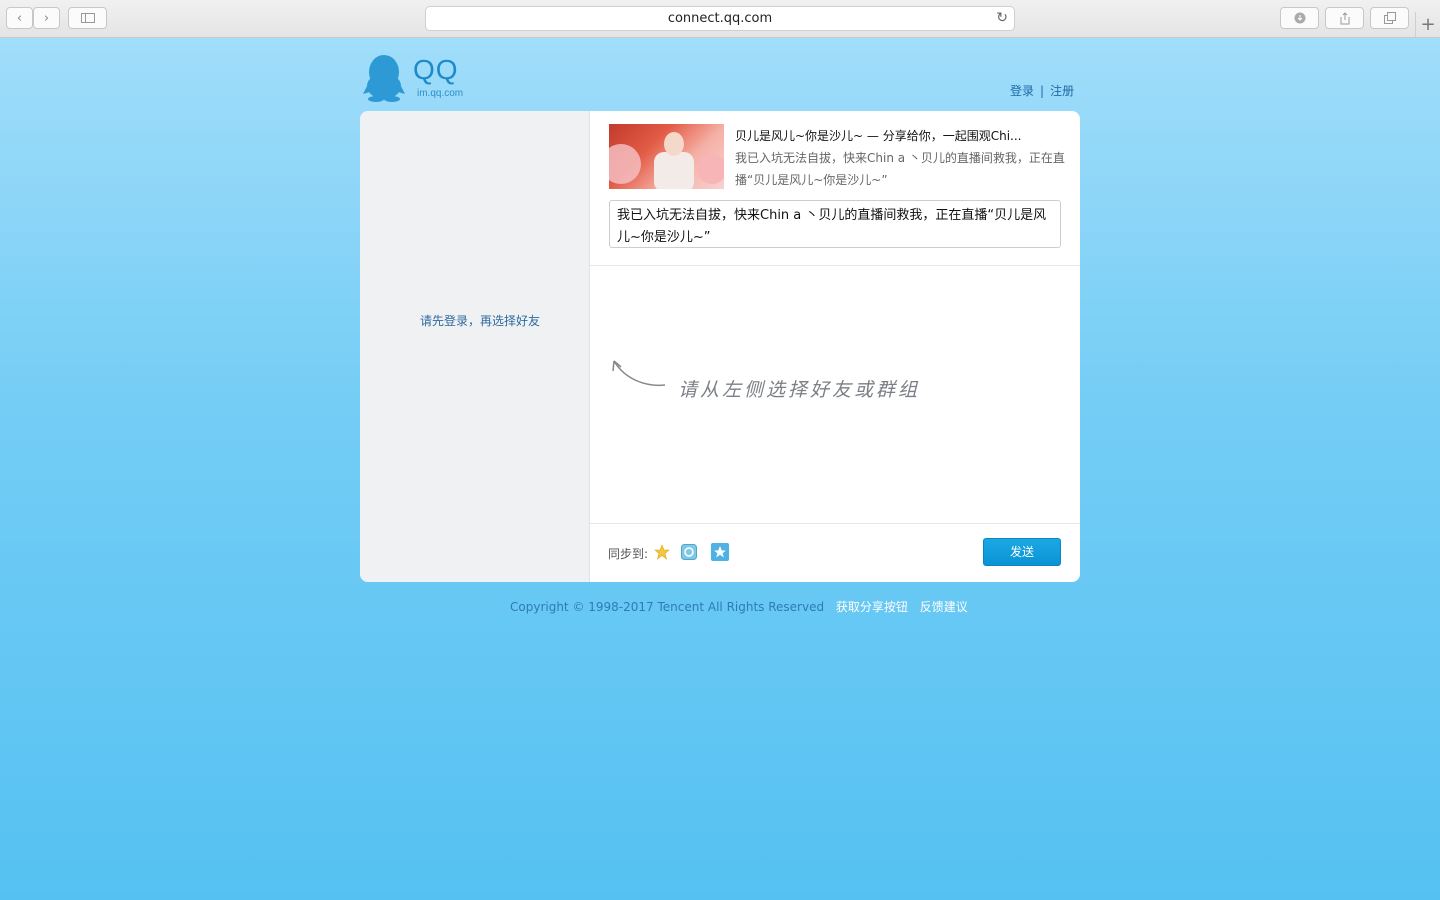  I want to click on penguin-icon, so click(384, 78).